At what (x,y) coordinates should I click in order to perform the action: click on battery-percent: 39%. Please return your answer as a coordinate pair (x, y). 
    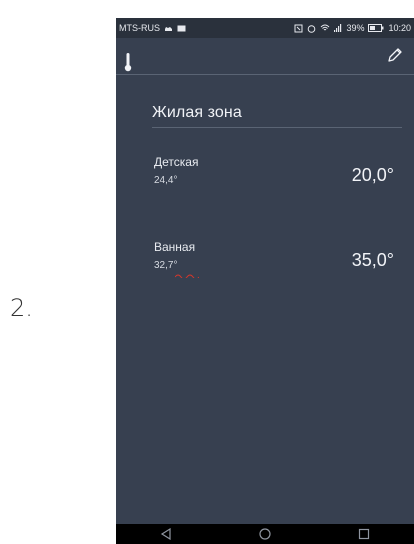
    Looking at the image, I should click on (355, 28).